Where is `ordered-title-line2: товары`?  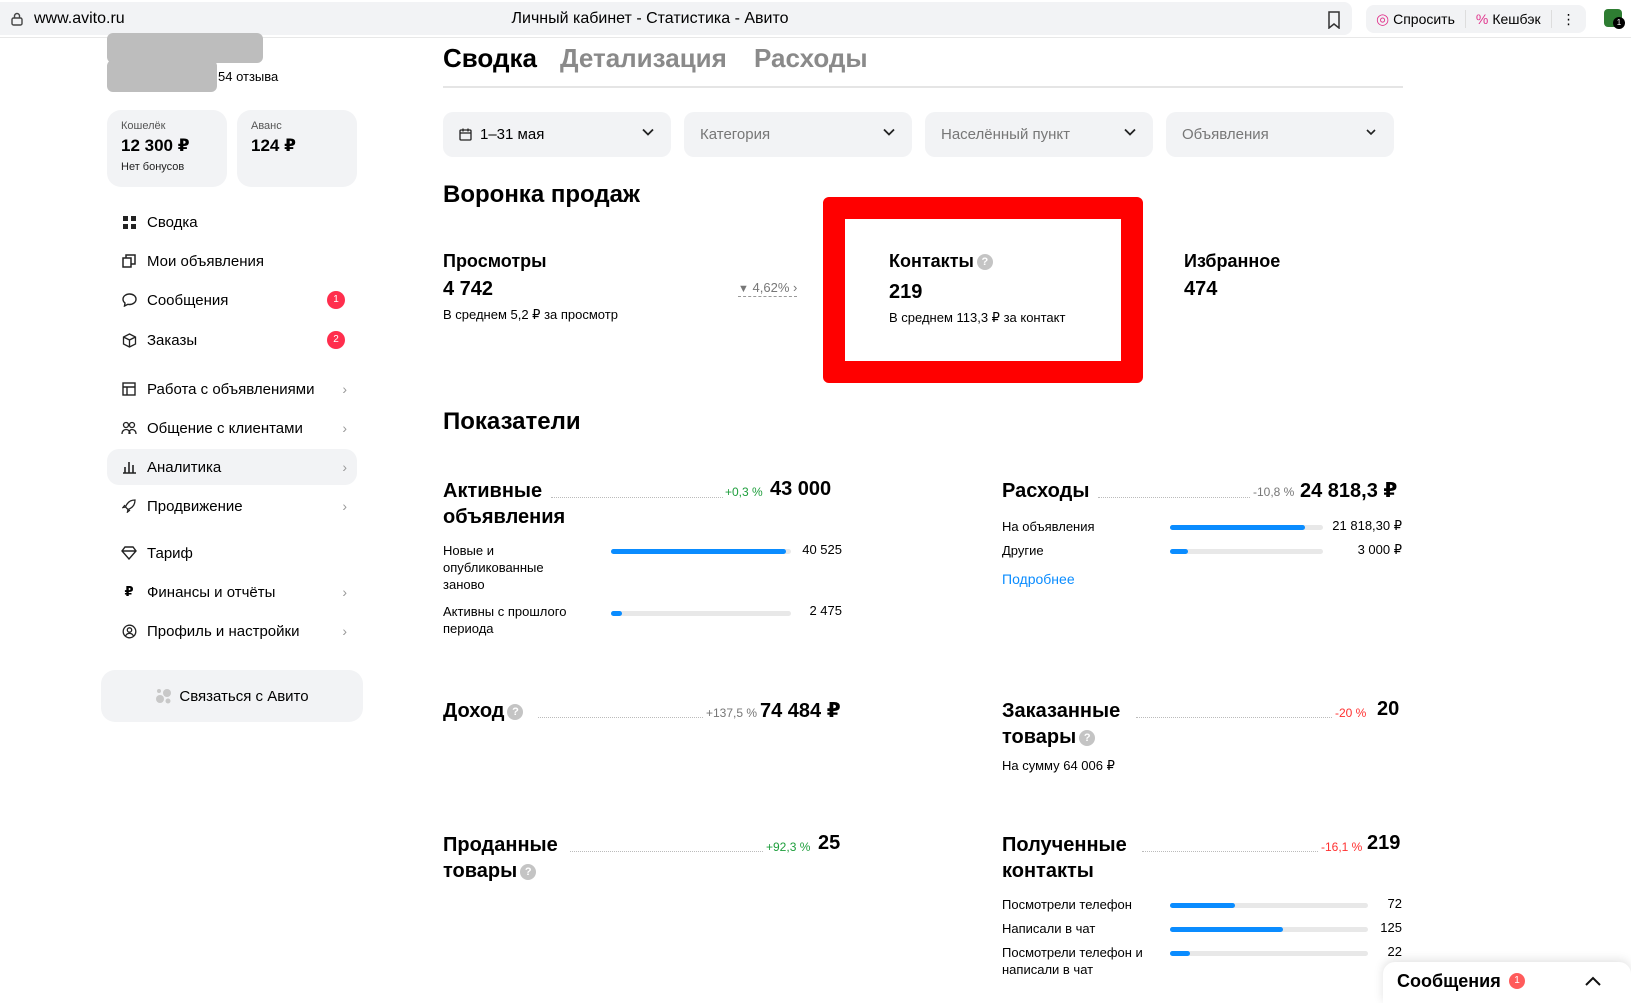 ordered-title-line2: товары is located at coordinates (1039, 737).